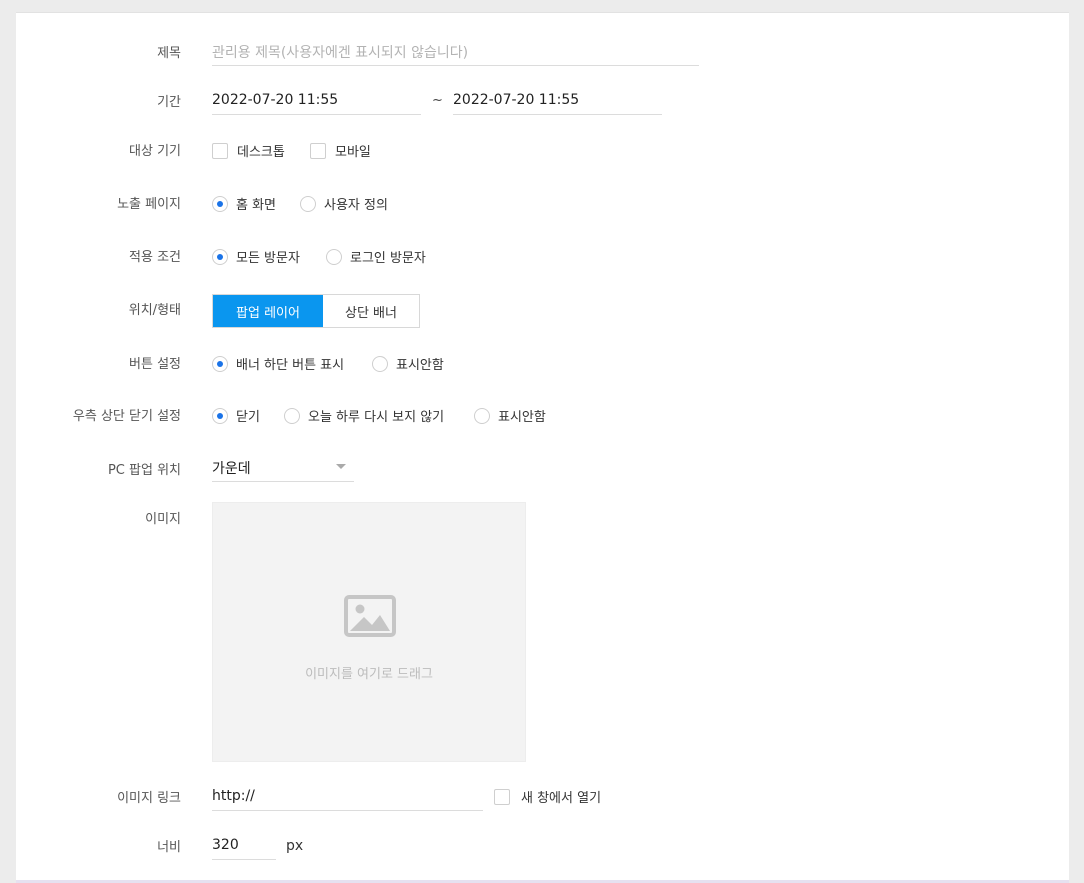  What do you see at coordinates (561, 798) in the screenshot?
I see `new-window-label: 새 창에서 열기` at bounding box center [561, 798].